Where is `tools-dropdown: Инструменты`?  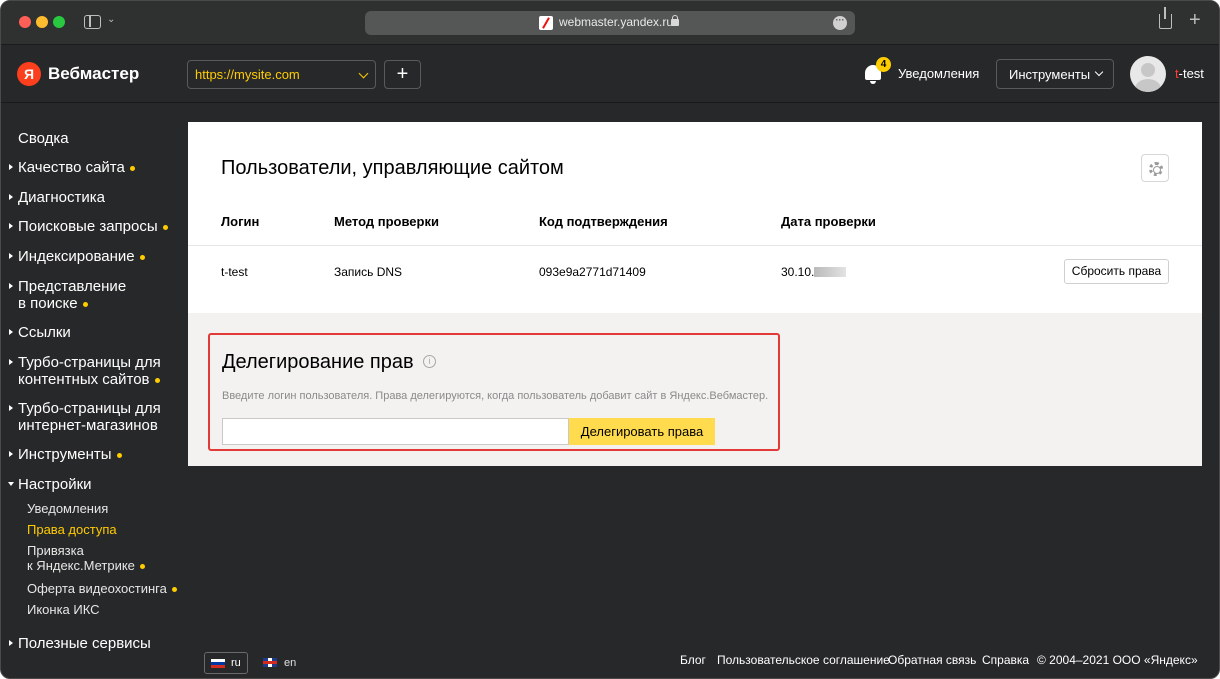 tools-dropdown: Инструменты is located at coordinates (1055, 74).